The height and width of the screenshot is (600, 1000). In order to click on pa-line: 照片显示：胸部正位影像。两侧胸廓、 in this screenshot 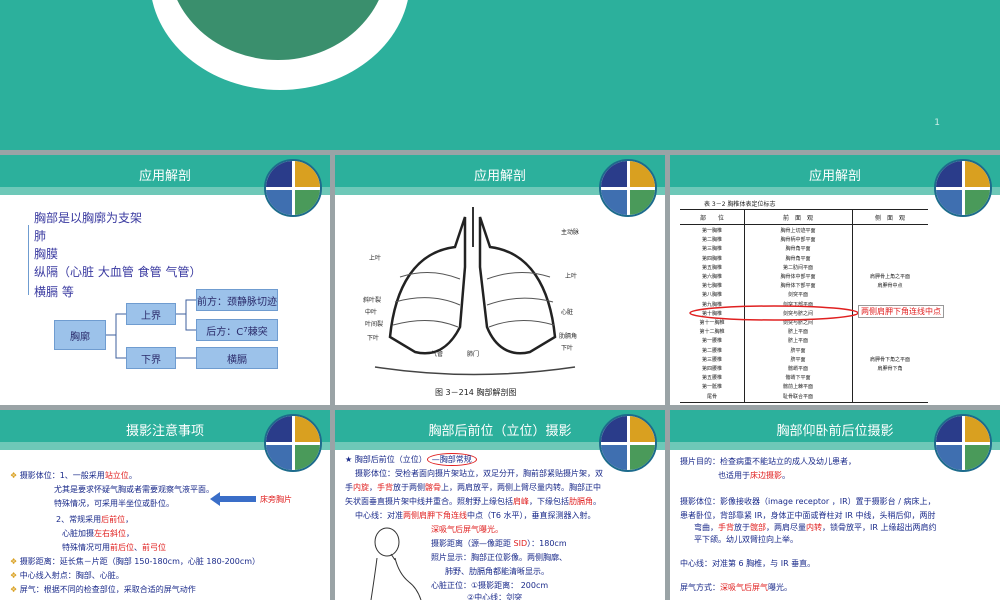, I will do `click(499, 557)`.